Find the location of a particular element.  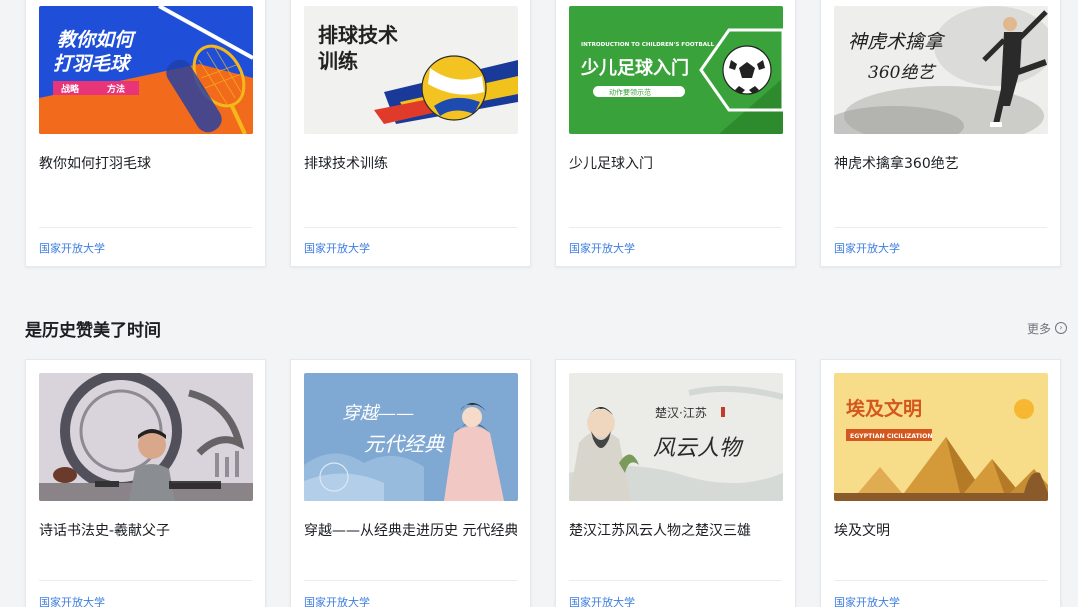

course-title: 诗话书法史-羲献父子 is located at coordinates (145, 531).